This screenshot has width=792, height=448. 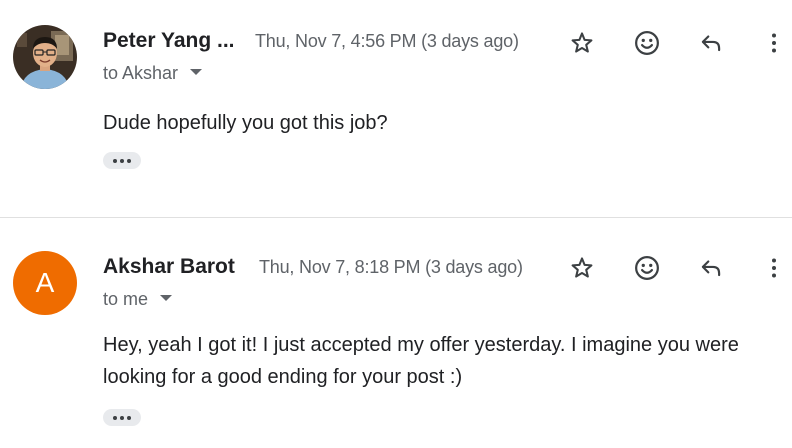 What do you see at coordinates (245, 123) in the screenshot?
I see `message-body: Dude hopefully you got this job?` at bounding box center [245, 123].